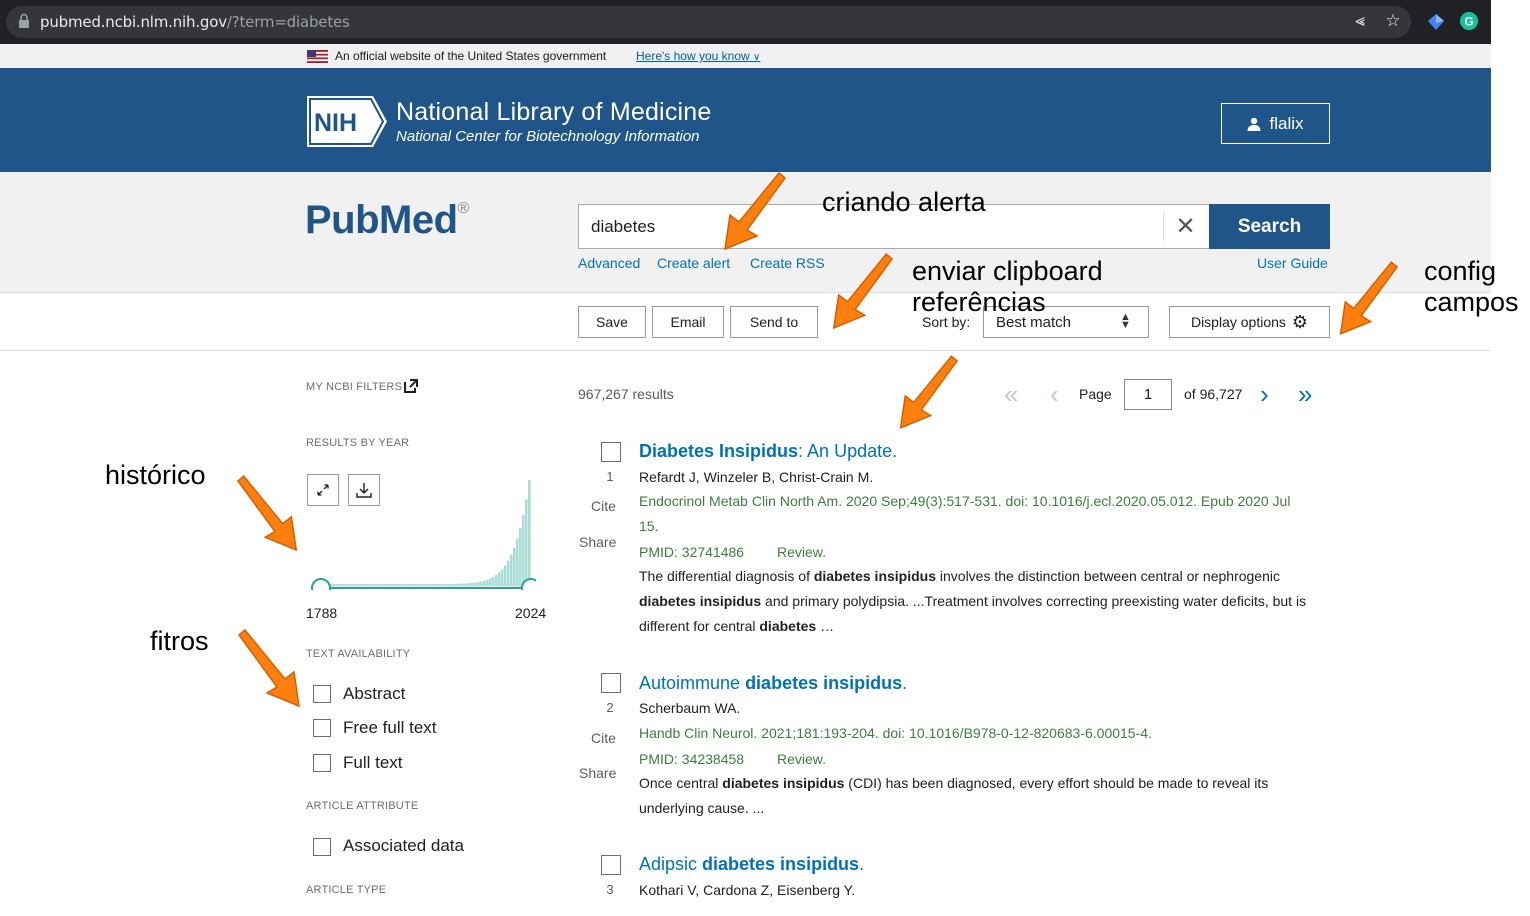 The image size is (1530, 916). Describe the element at coordinates (1264, 394) in the screenshot. I see `next-page-icon: ›` at that location.